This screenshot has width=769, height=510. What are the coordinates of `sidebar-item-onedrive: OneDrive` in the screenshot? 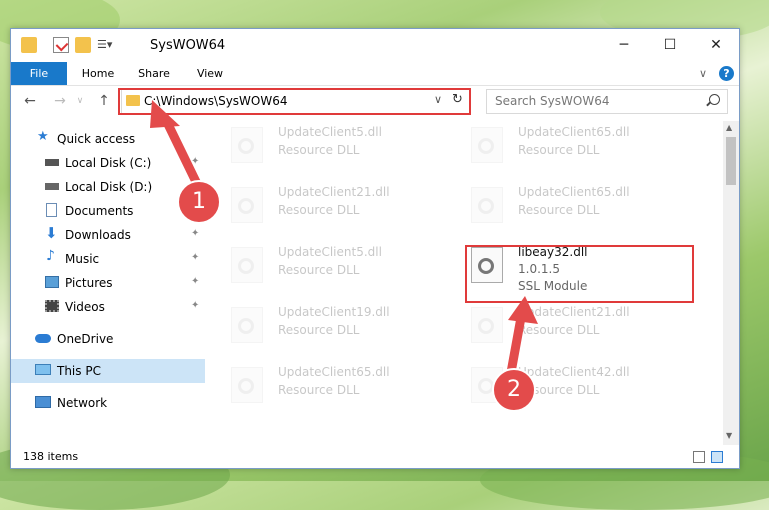 It's located at (108, 339).